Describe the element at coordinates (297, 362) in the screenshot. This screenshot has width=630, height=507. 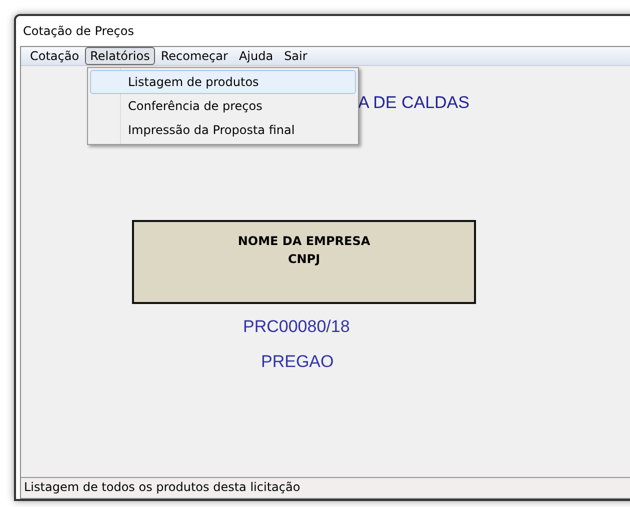
I see `modality-text: PREGAO` at that location.